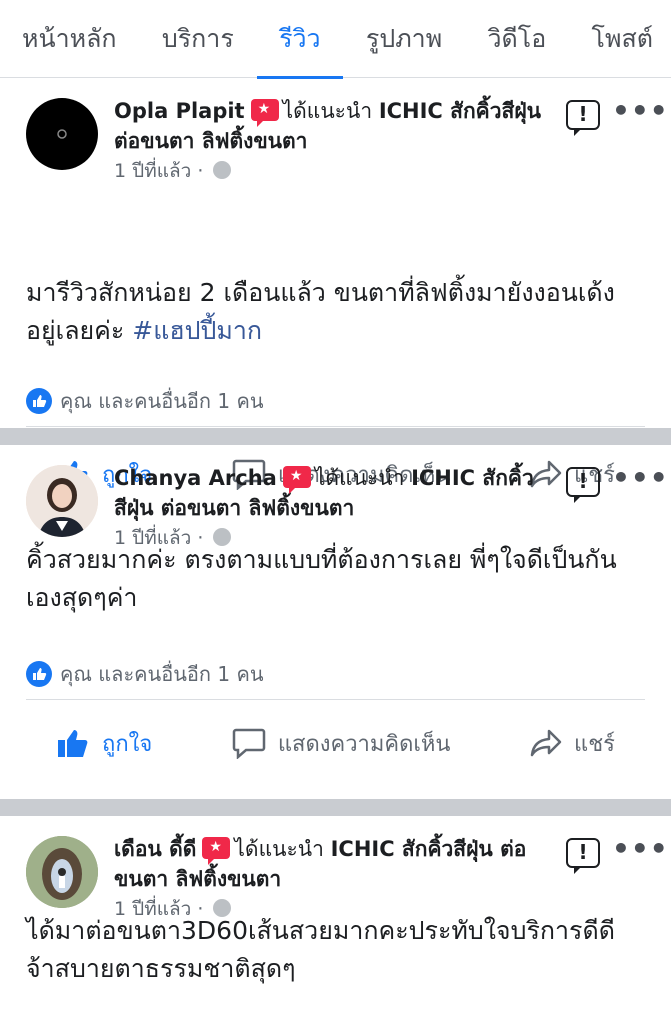  I want to click on author-name: Opla Plapit, so click(179, 111).